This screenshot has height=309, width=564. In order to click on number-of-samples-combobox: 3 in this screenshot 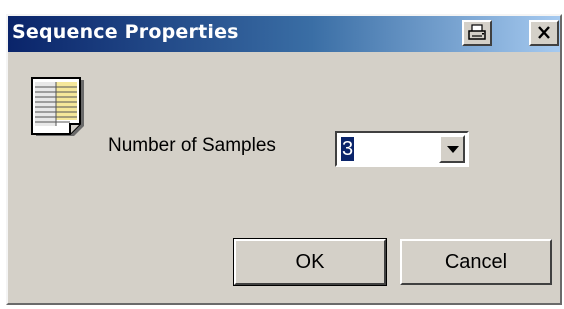, I will do `click(402, 149)`.